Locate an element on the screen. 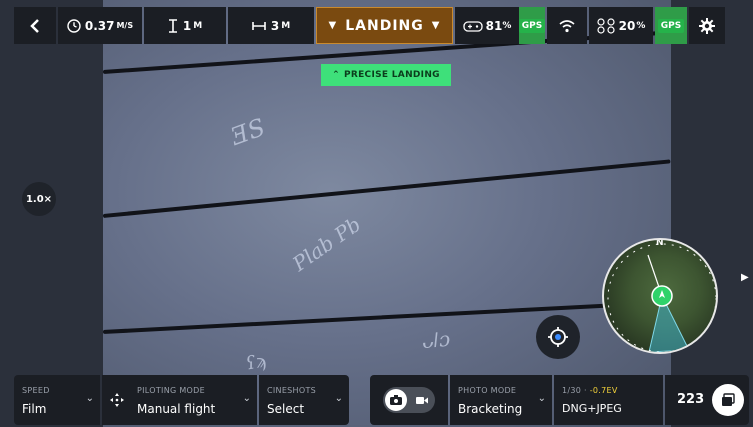 The width and height of the screenshot is (753, 427). piloting-mode-label: PILOTING MODE is located at coordinates (171, 390).